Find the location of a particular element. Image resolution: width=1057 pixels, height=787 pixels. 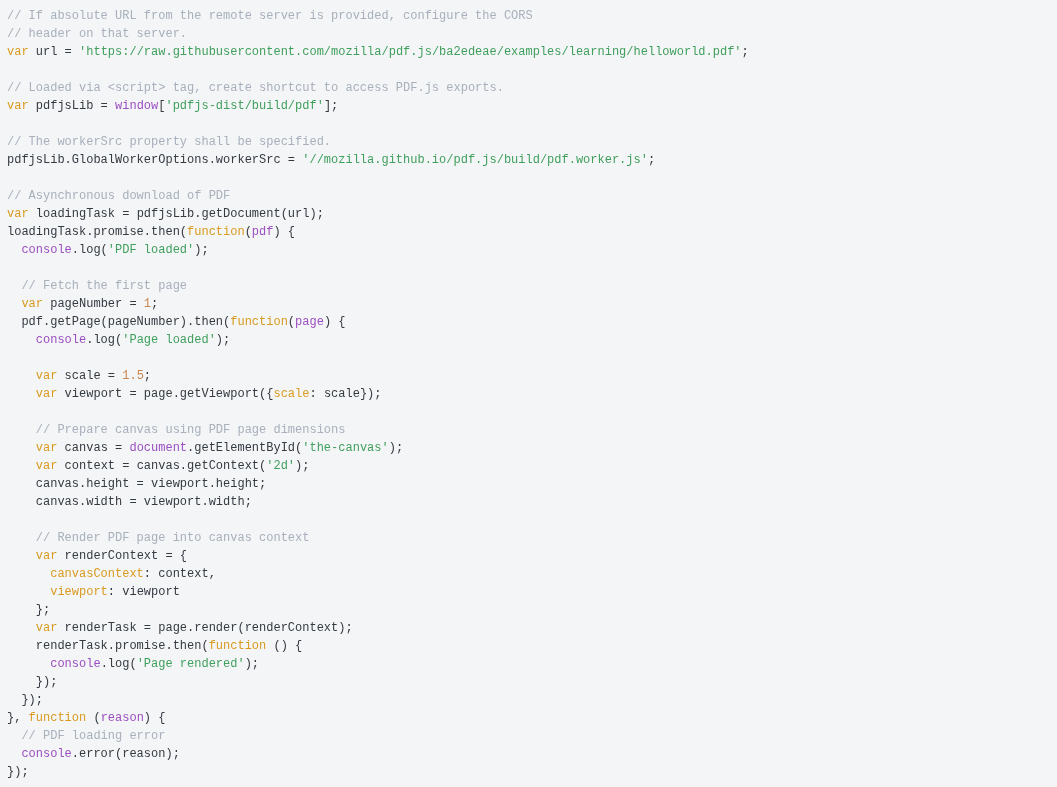

code-line: canvas.height = viewport.height; is located at coordinates (150, 484).